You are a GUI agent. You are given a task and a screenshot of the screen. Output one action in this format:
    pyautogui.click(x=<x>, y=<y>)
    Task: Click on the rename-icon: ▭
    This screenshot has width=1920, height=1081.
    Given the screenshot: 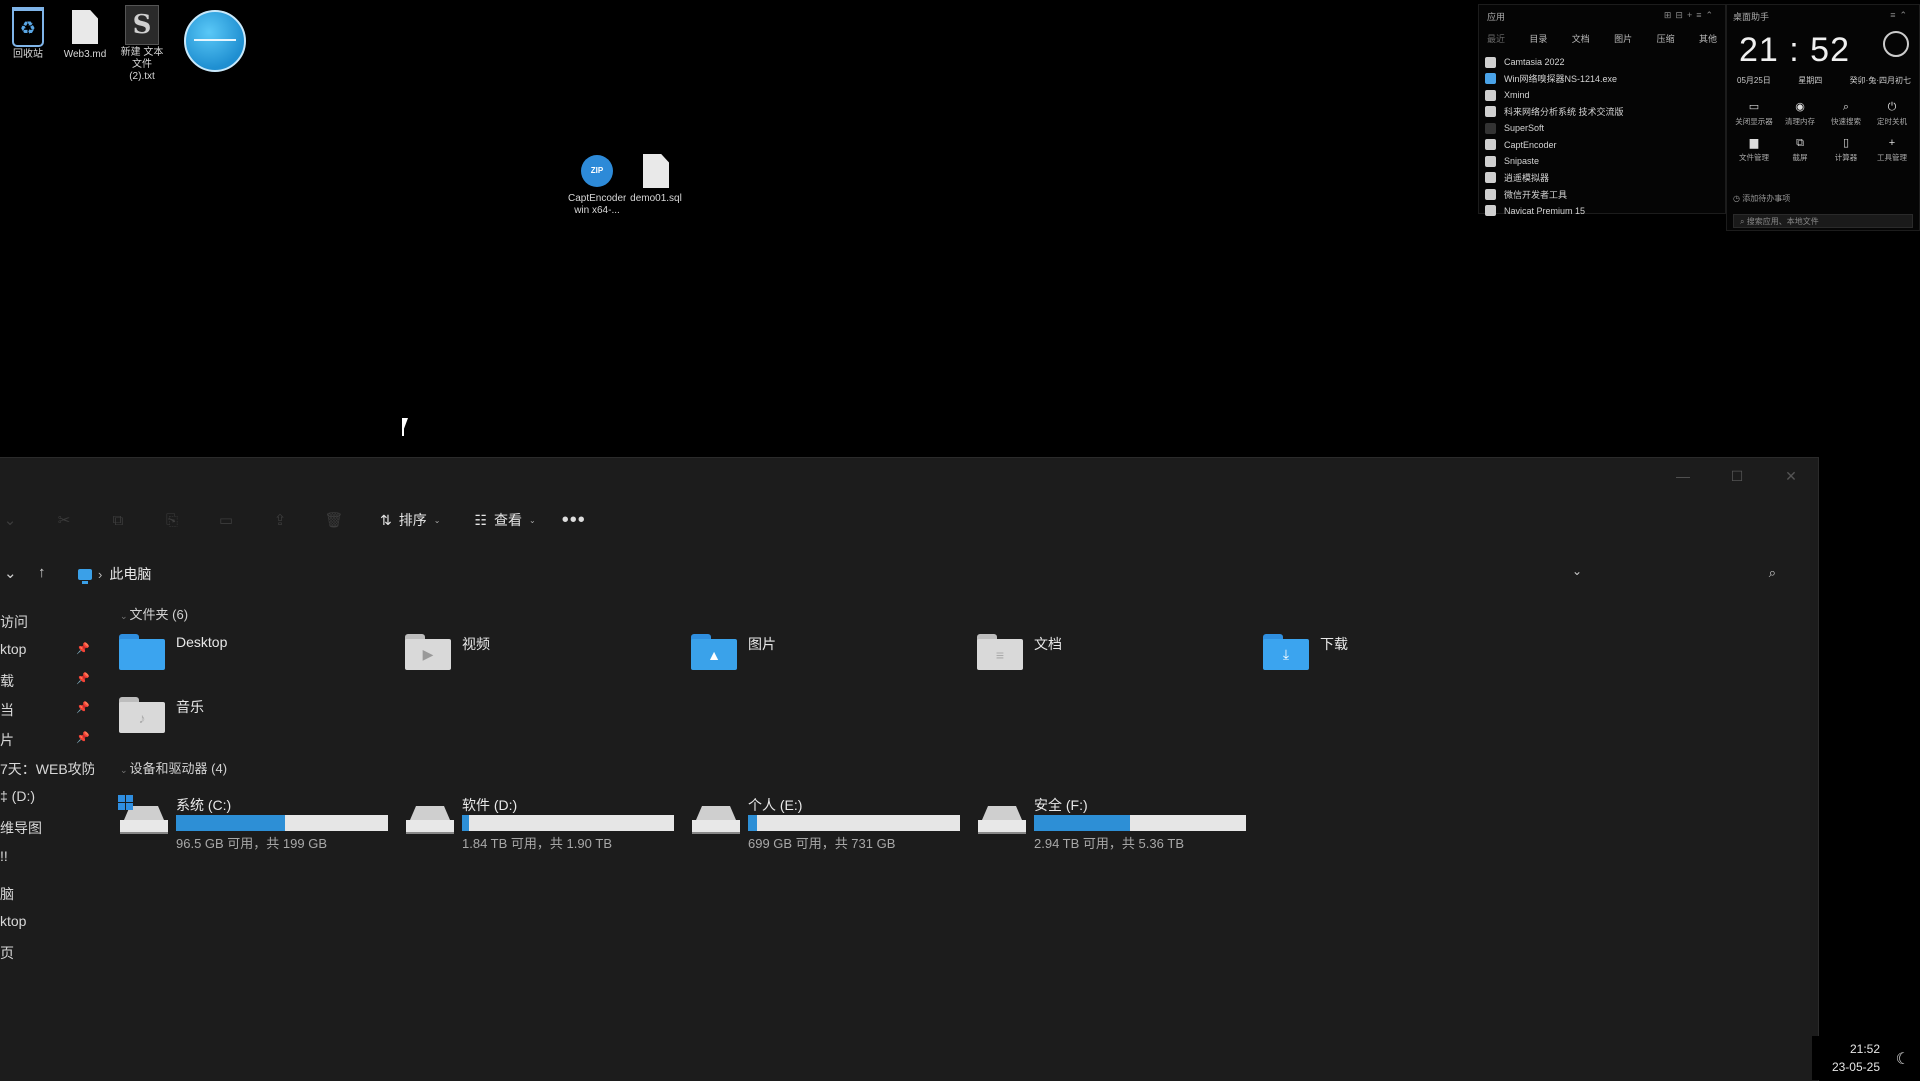 What is the action you would take?
    pyautogui.click(x=226, y=520)
    